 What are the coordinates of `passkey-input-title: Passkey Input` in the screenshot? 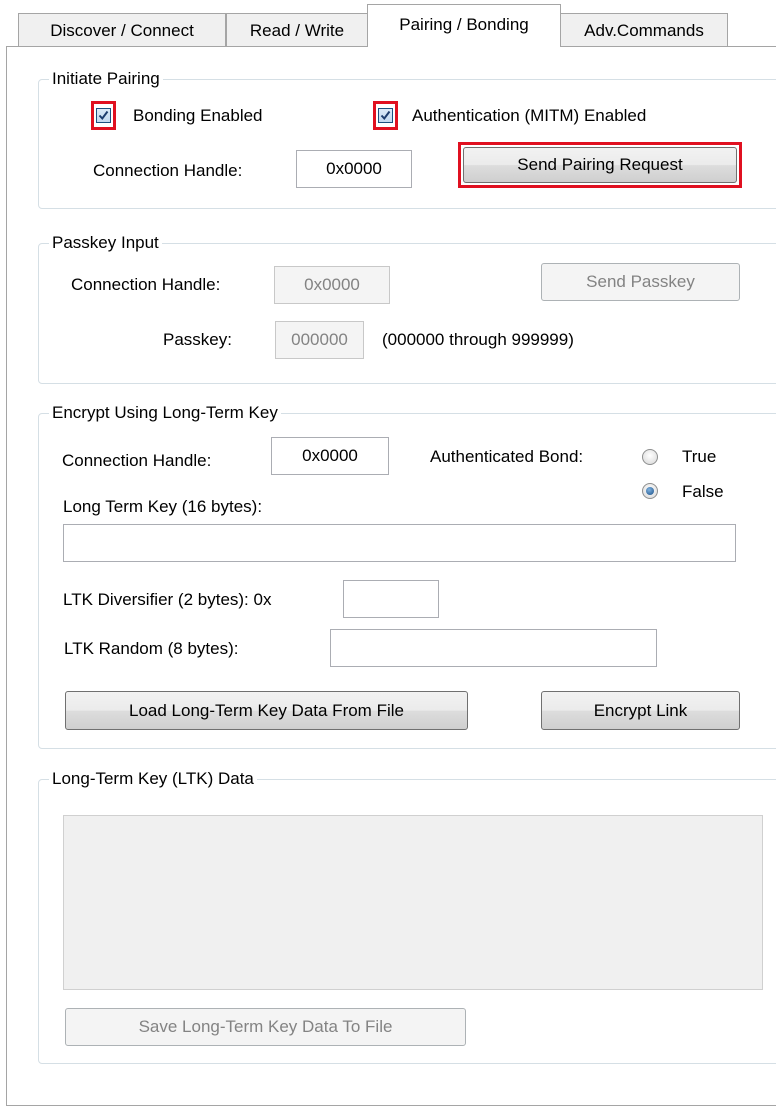 It's located at (105, 243).